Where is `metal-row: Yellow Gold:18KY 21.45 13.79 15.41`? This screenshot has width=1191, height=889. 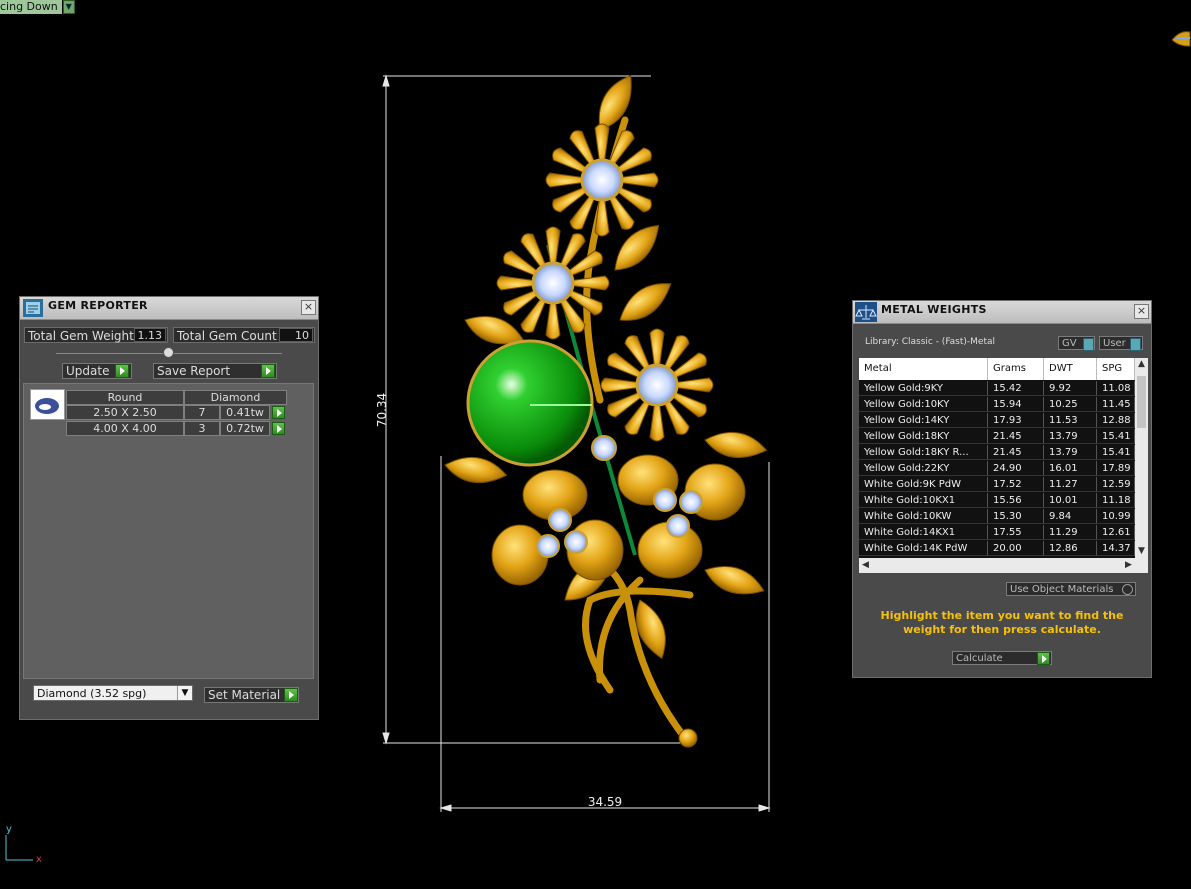 metal-row: Yellow Gold:18KY 21.45 13.79 15.41 is located at coordinates (997, 437).